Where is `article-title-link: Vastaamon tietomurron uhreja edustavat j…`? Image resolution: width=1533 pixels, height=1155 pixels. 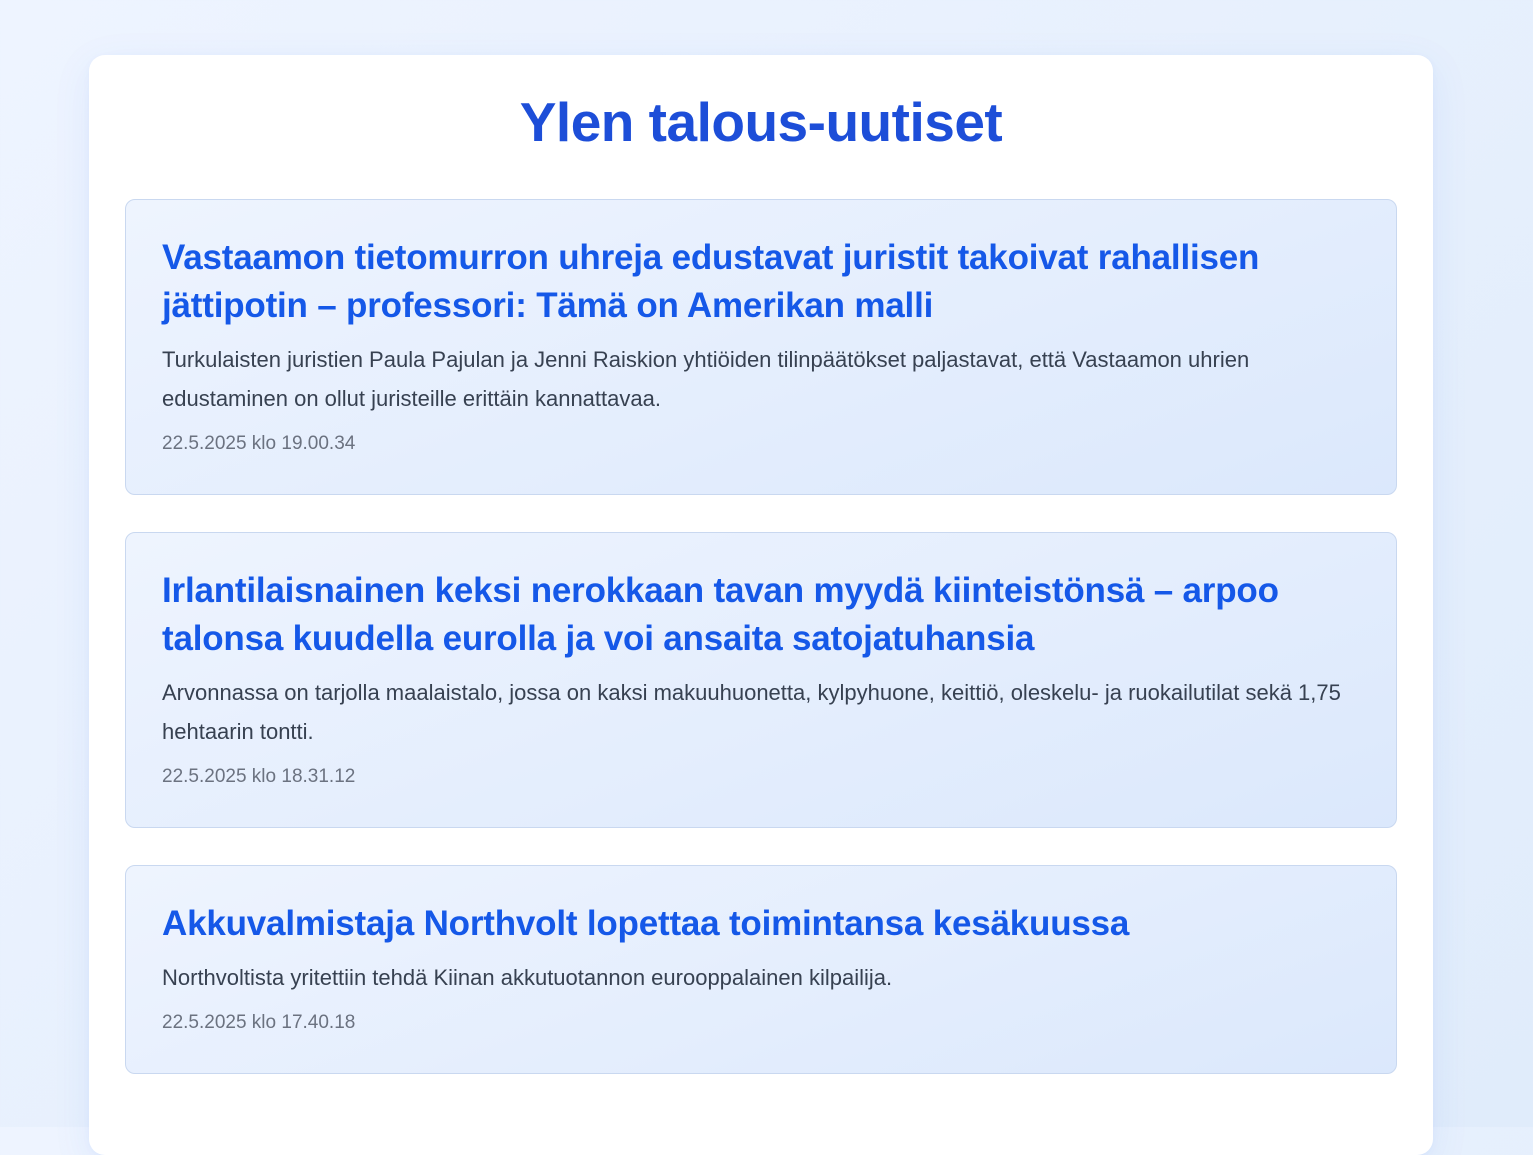 article-title-link: Vastaamon tietomurron uhreja edustavat j… is located at coordinates (761, 282).